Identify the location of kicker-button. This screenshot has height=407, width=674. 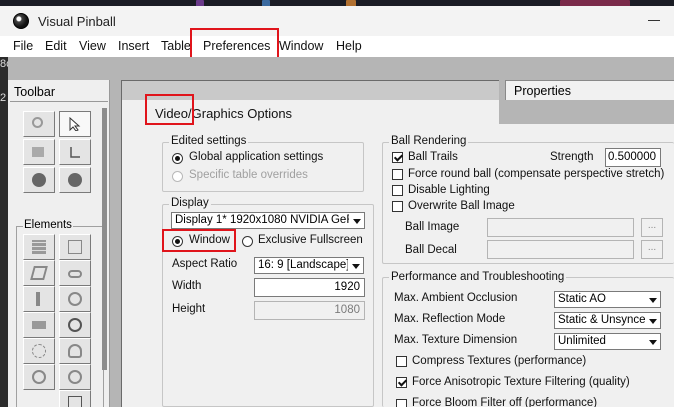
(39, 377).